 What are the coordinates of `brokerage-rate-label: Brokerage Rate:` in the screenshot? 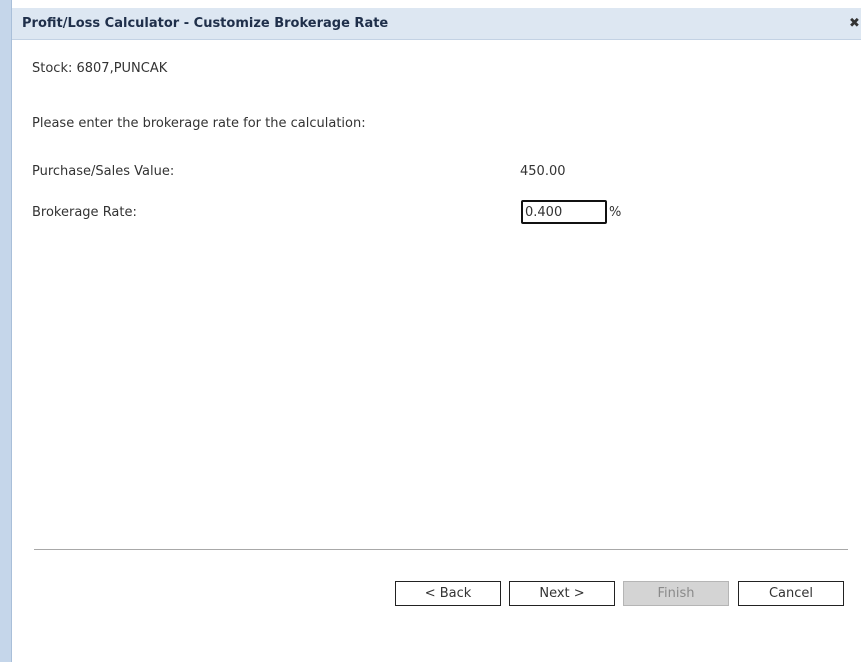 It's located at (84, 212).